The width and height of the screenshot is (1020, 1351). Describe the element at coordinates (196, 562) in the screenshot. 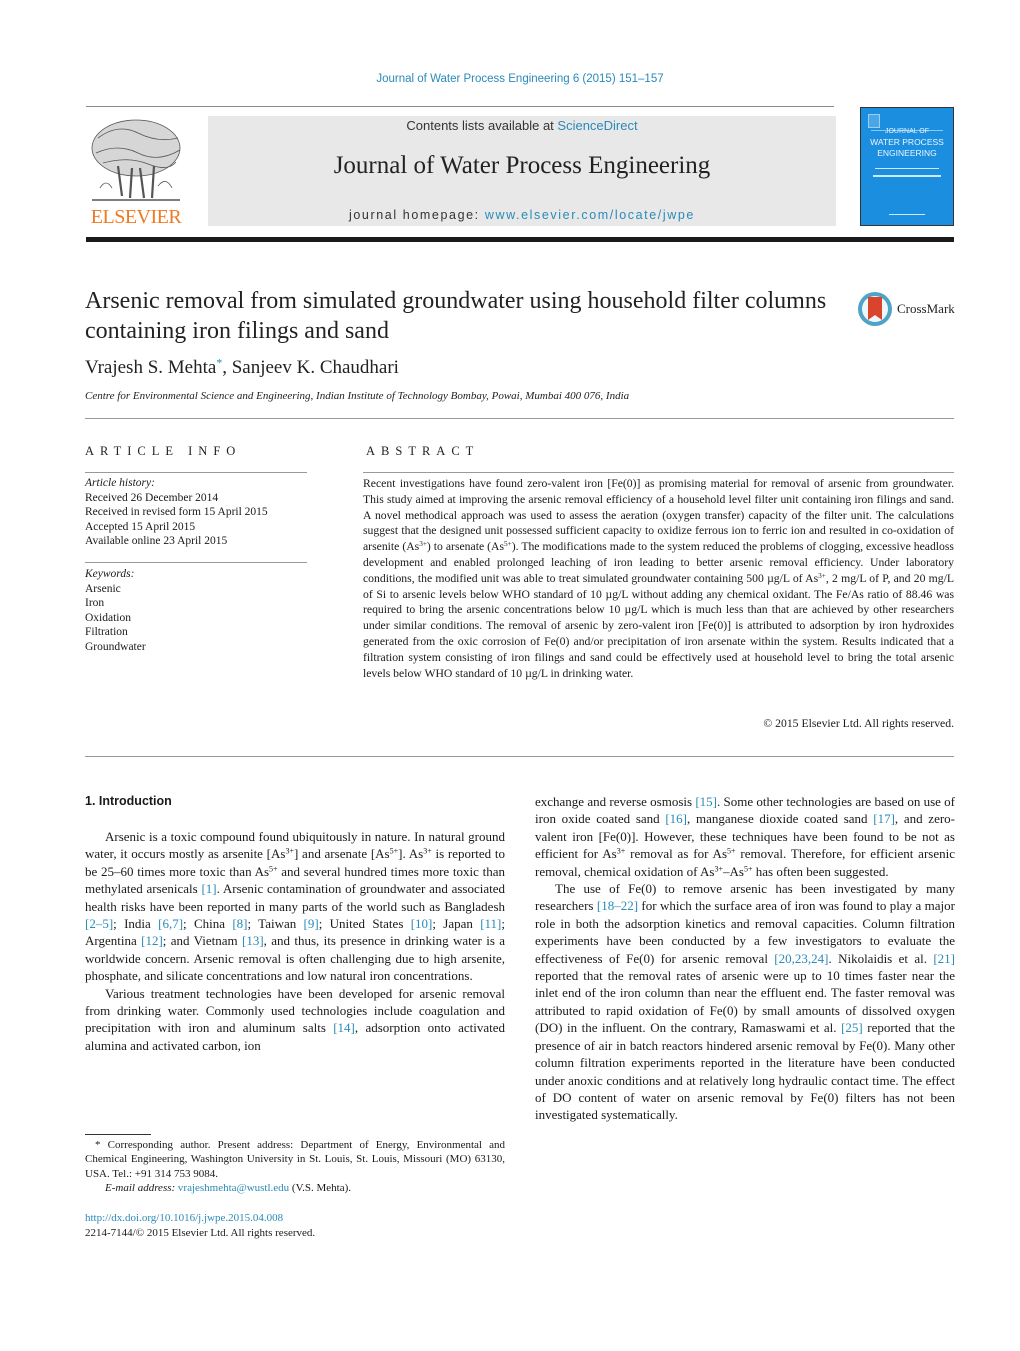

I see `keywords-divider` at that location.